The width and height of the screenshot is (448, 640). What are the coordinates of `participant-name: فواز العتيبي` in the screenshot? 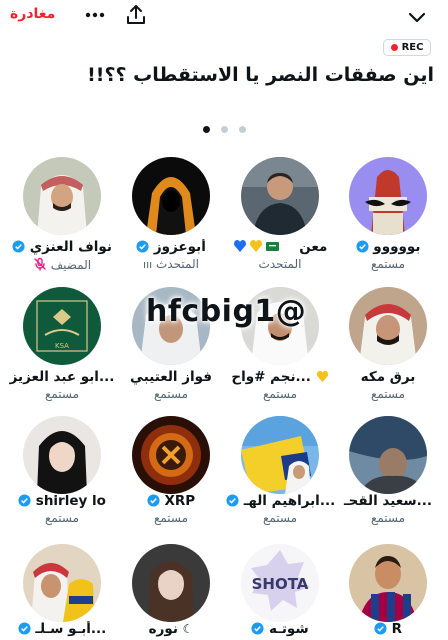 It's located at (171, 377).